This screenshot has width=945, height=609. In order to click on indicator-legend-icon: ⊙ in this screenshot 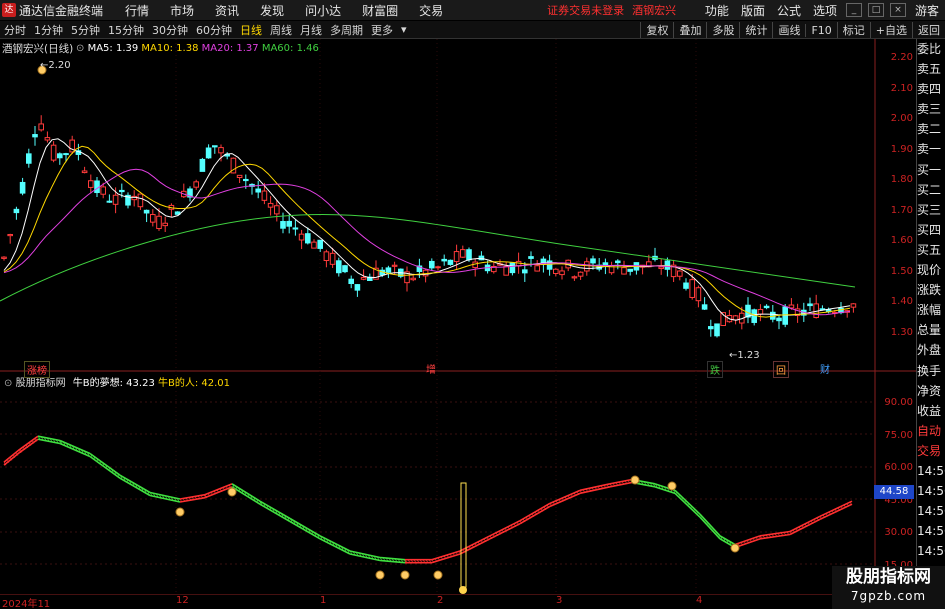, I will do `click(8, 383)`.